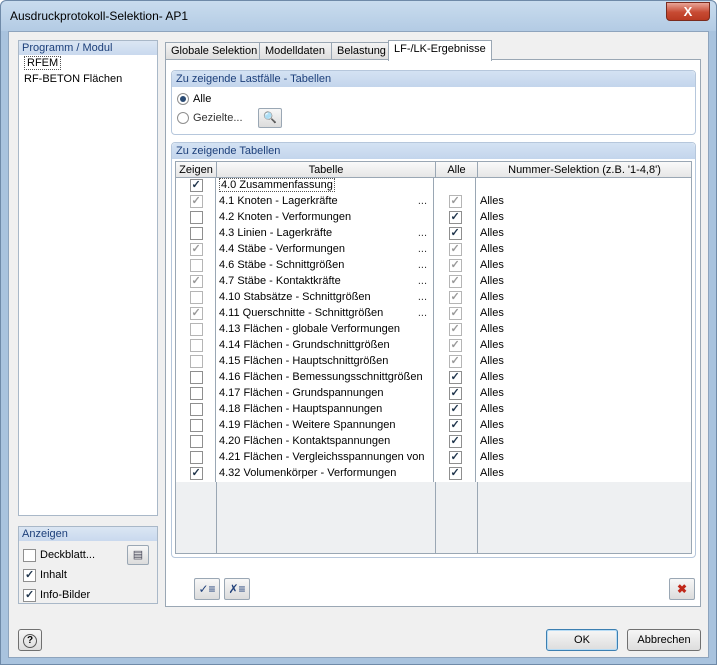 The width and height of the screenshot is (717, 665). What do you see at coordinates (433, 410) in the screenshot?
I see `table-row: 4.18 Flächen - Hauptspannungen Alles` at bounding box center [433, 410].